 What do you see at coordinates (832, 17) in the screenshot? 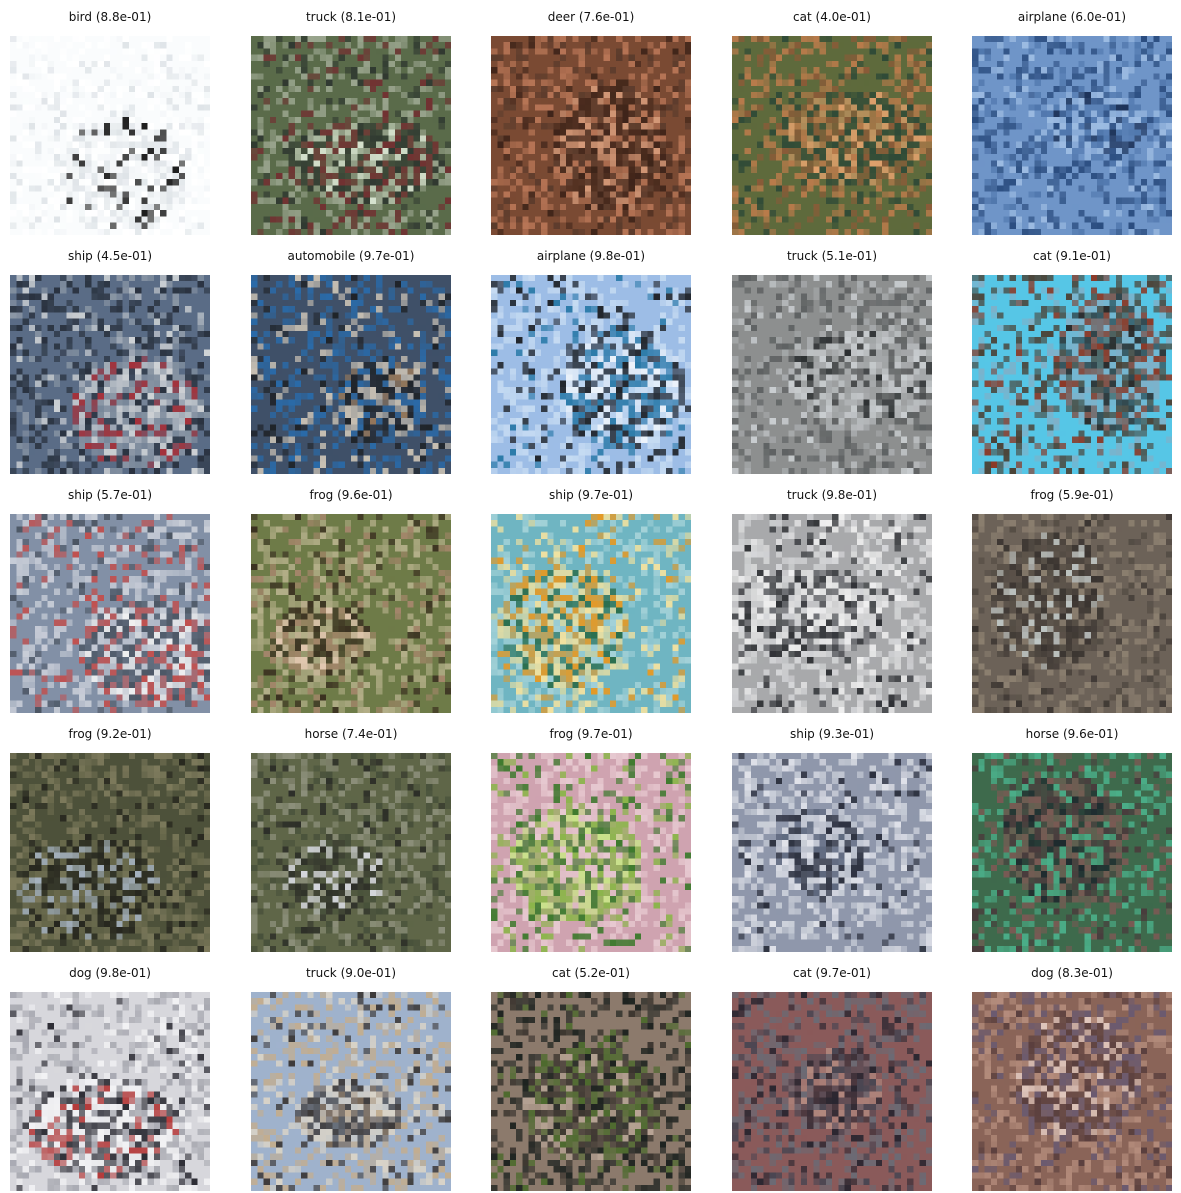
I see `panel-caption: cat (4.0e-01)` at bounding box center [832, 17].